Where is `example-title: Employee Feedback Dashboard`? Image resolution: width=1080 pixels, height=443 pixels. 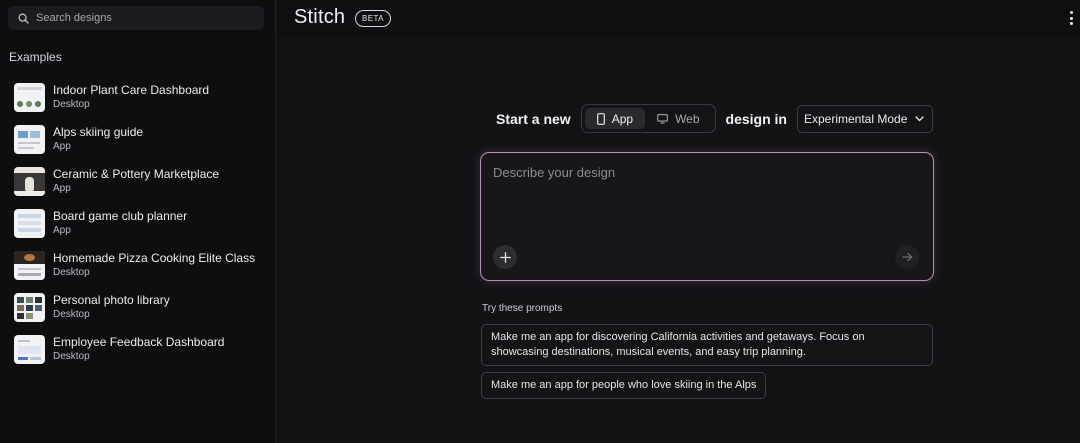
example-title: Employee Feedback Dashboard is located at coordinates (139, 342).